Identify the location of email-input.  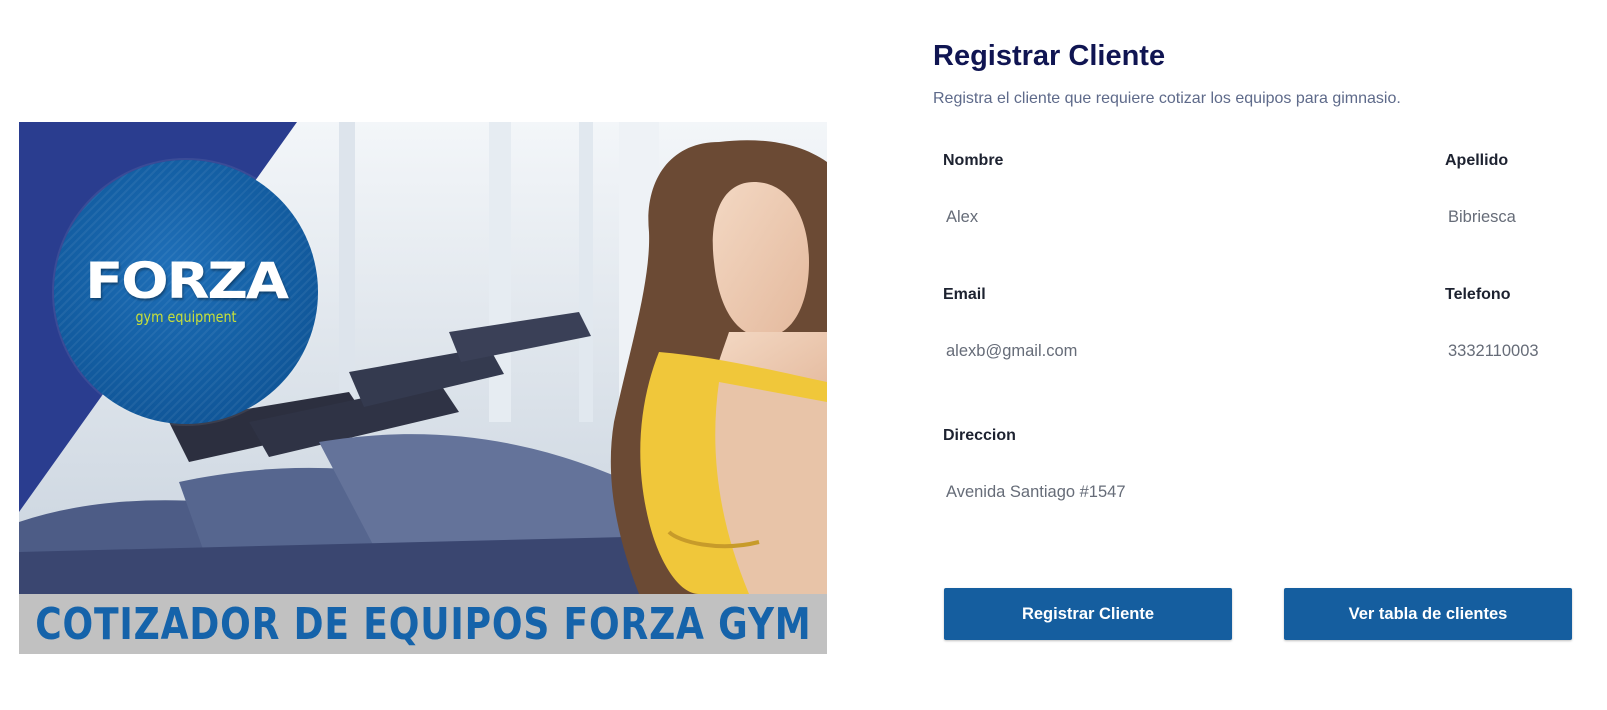
(1166, 351).